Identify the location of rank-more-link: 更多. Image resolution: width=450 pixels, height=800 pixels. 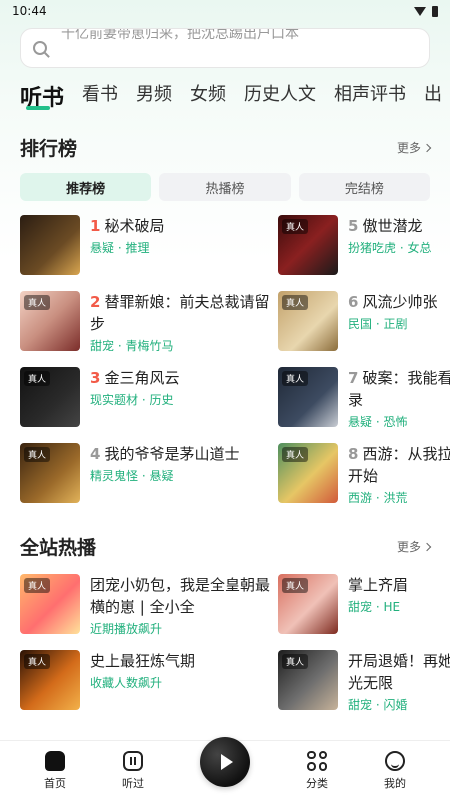
(414, 147).